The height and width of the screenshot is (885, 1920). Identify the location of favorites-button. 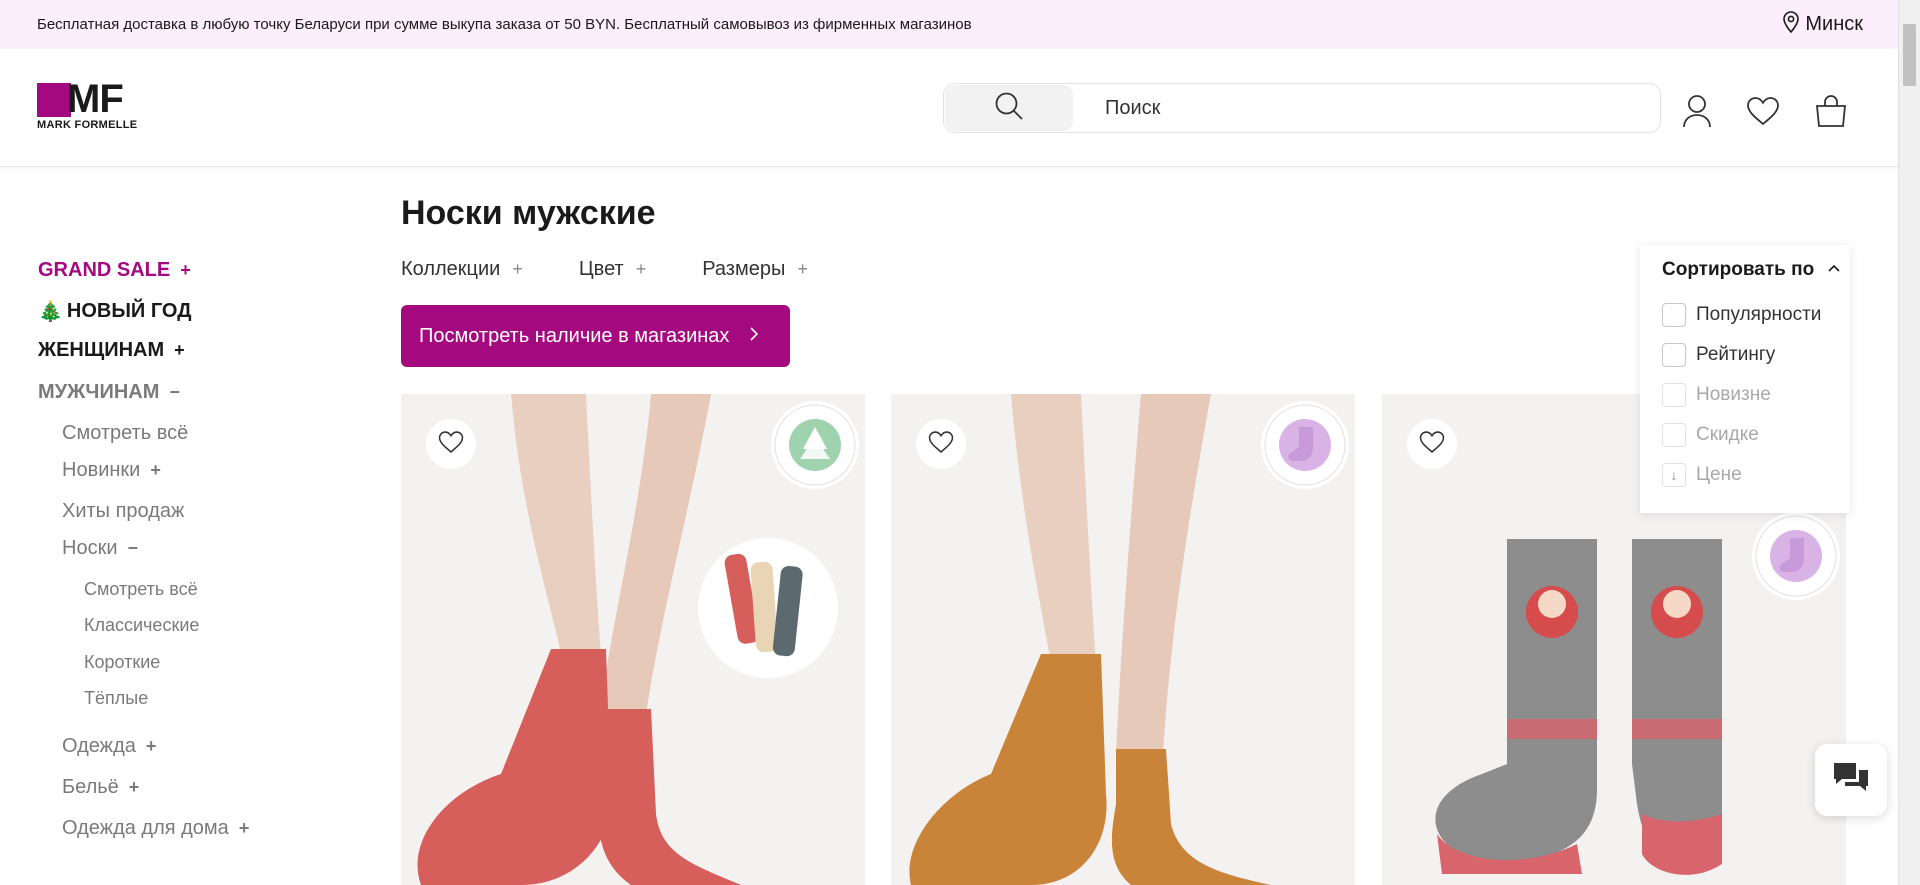
(1763, 113).